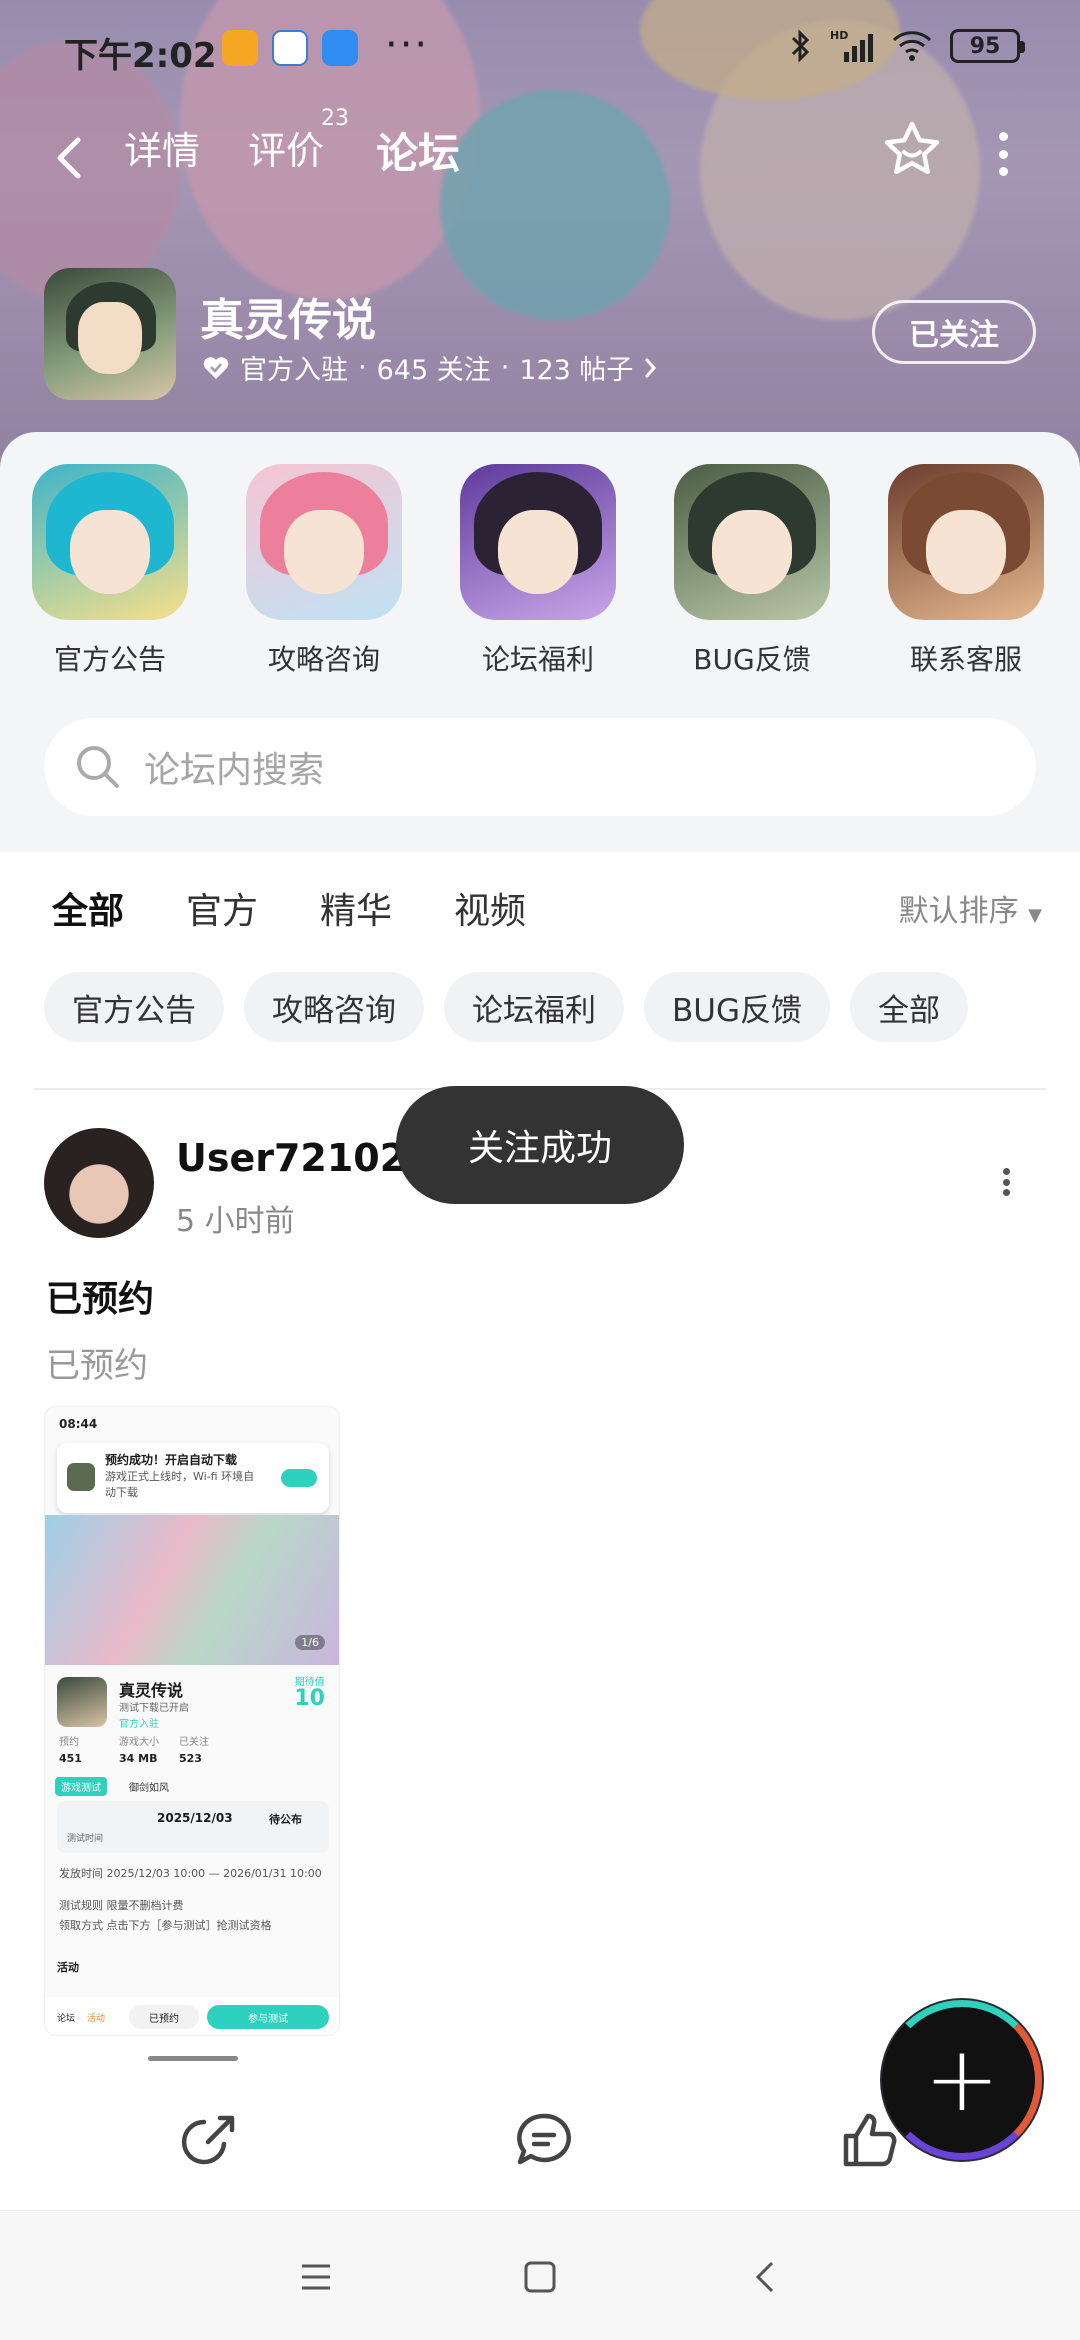 This screenshot has width=1080, height=2340. Describe the element at coordinates (78, 1424) in the screenshot. I see `thumb-status-time: 08:44` at that location.